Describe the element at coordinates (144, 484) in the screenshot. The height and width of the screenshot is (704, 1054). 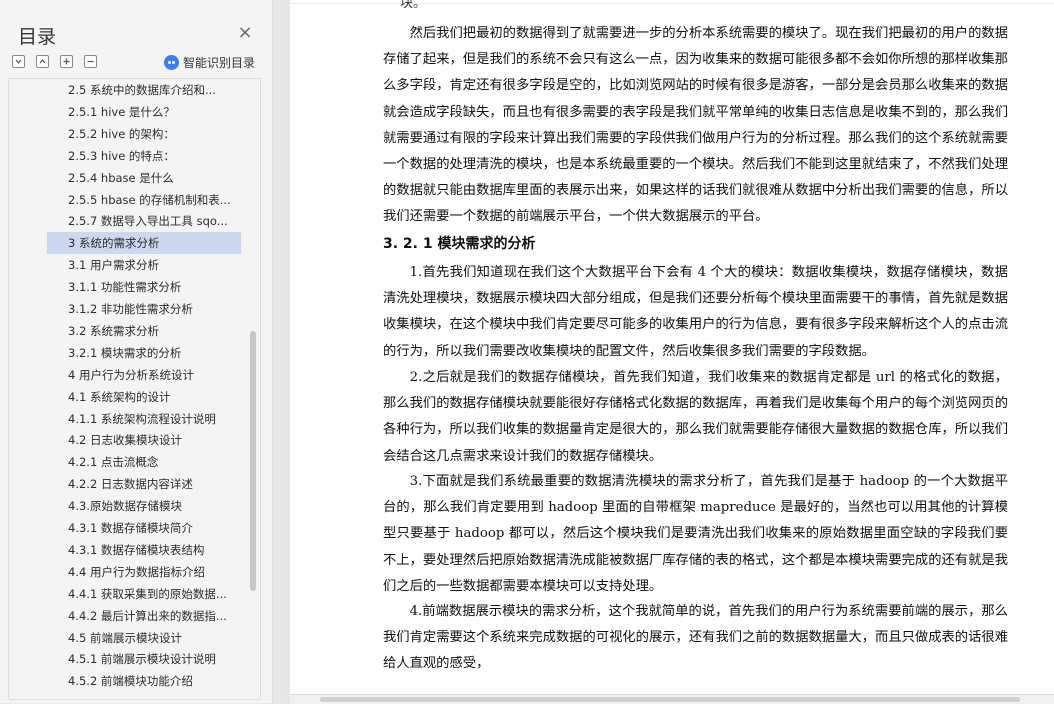
I see `toc-item: 4.2.2 日志数据内容详述` at that location.